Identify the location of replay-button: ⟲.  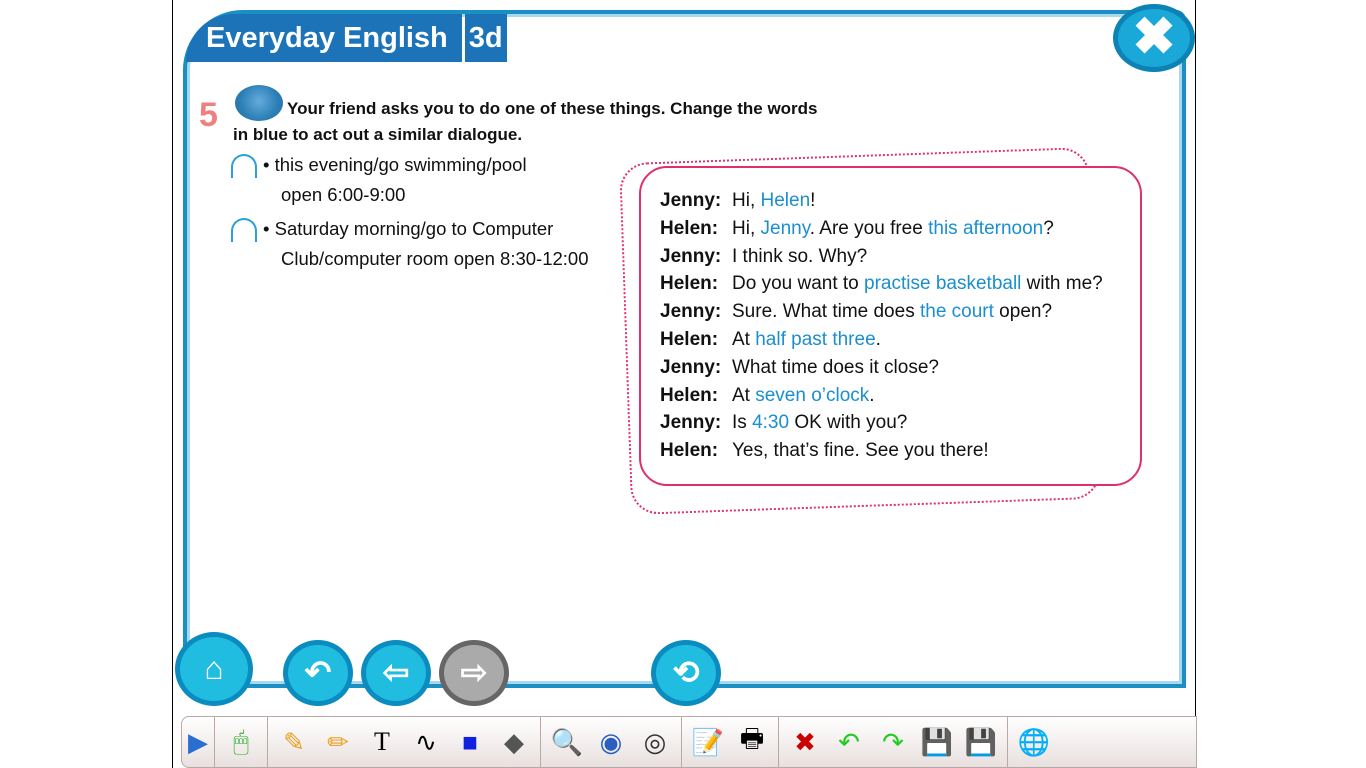
(686, 673).